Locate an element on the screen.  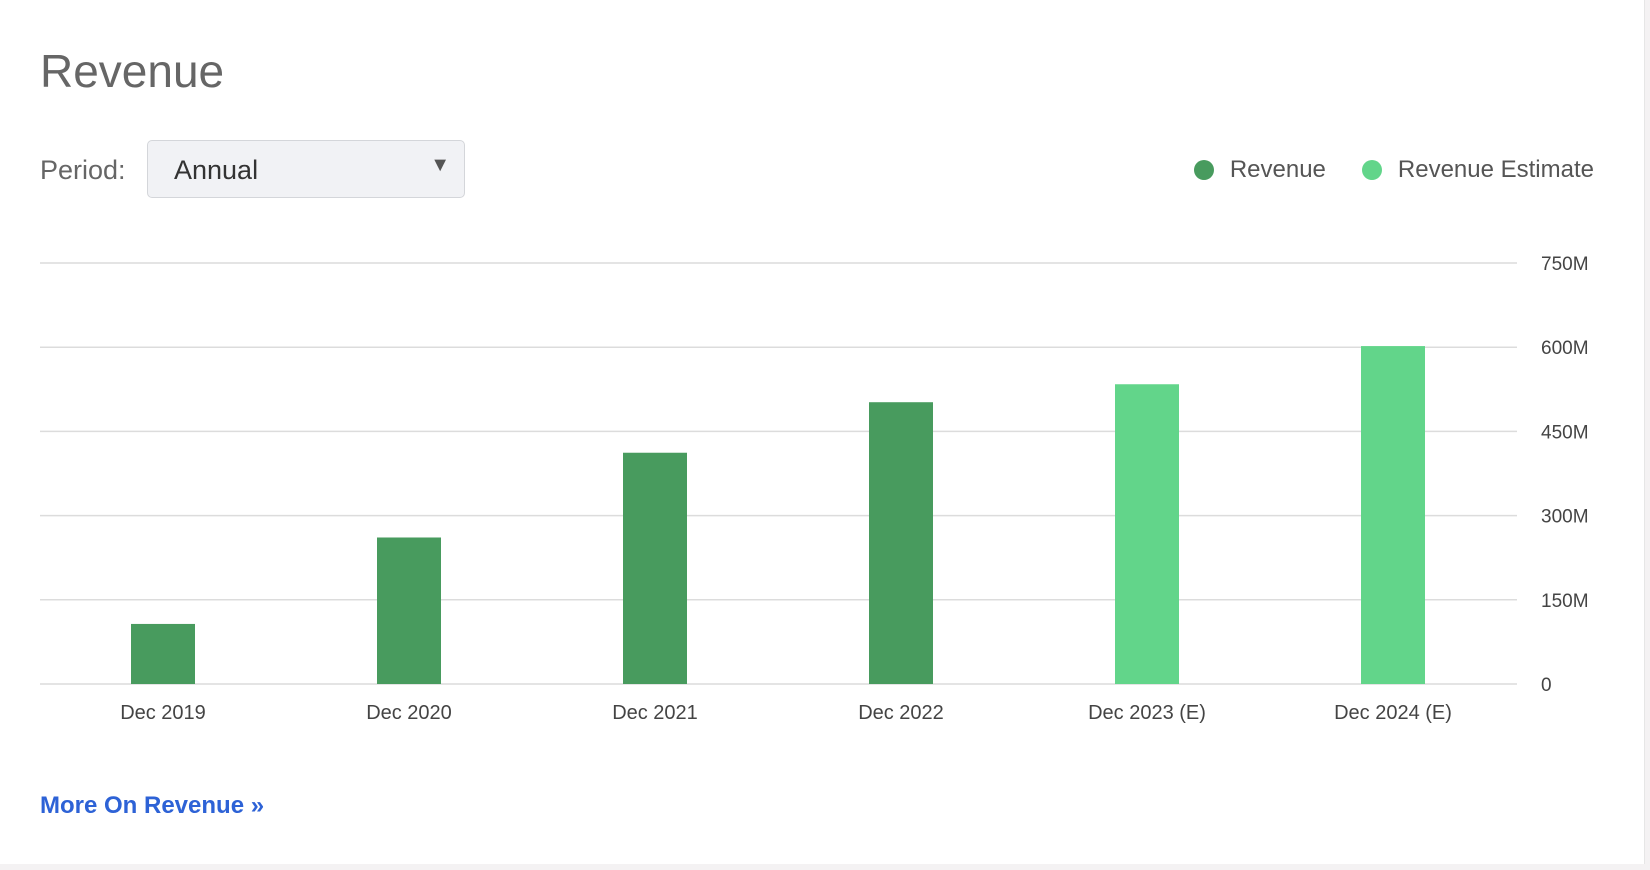
y-tick-label: 0 is located at coordinates (1546, 685).